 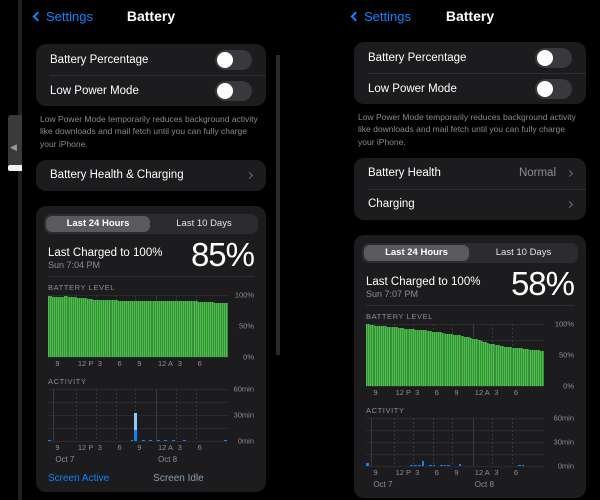 I want to click on right-charged-title: Last Charged to 100%, so click(x=423, y=282).